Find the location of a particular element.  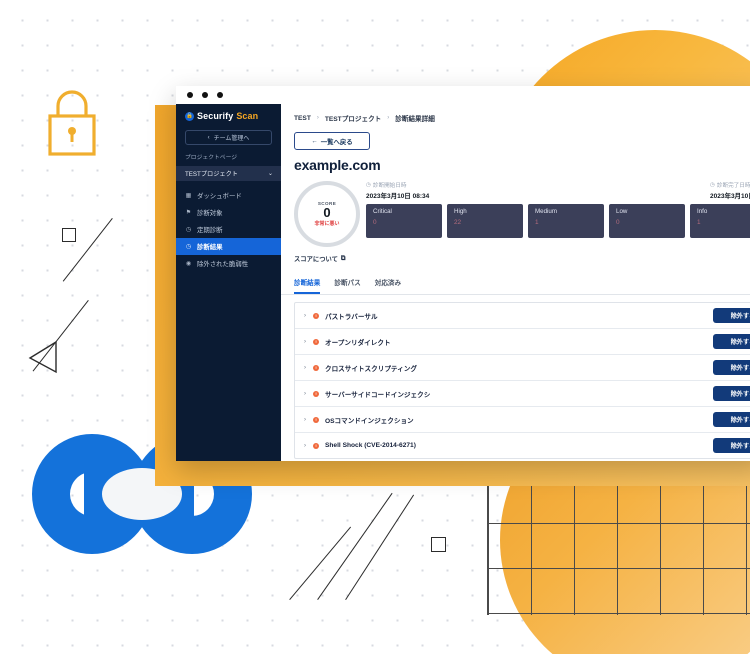

sidebar-item-scheduled-scan: ◷ 定期診断 is located at coordinates (228, 229).